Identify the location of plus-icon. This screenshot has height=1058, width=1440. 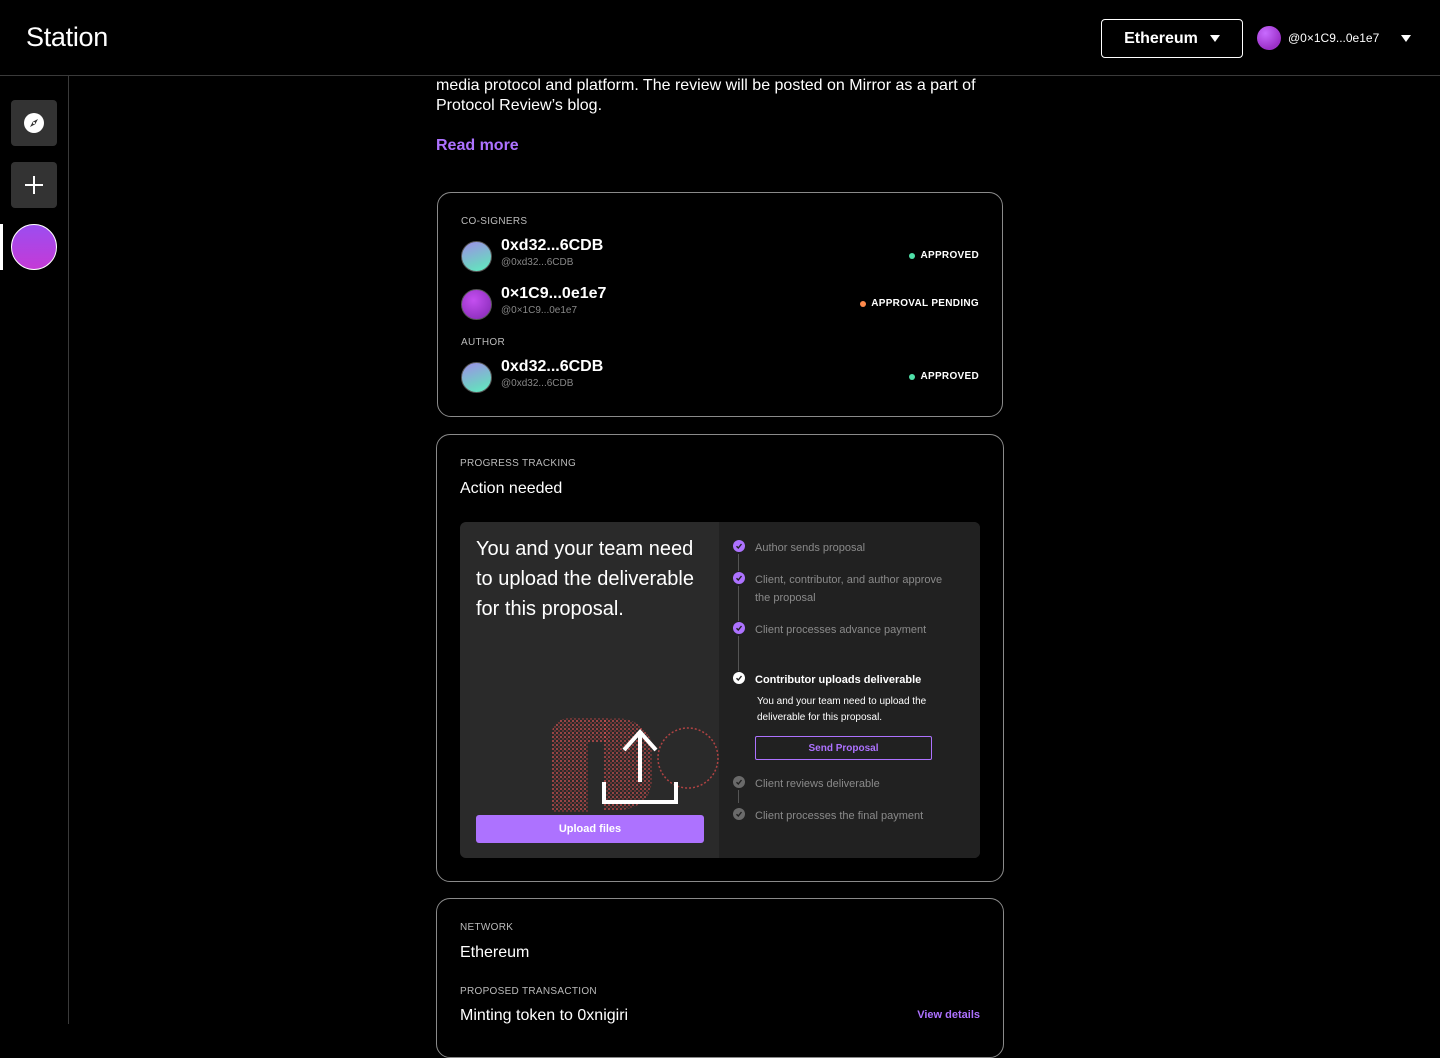
(34, 185).